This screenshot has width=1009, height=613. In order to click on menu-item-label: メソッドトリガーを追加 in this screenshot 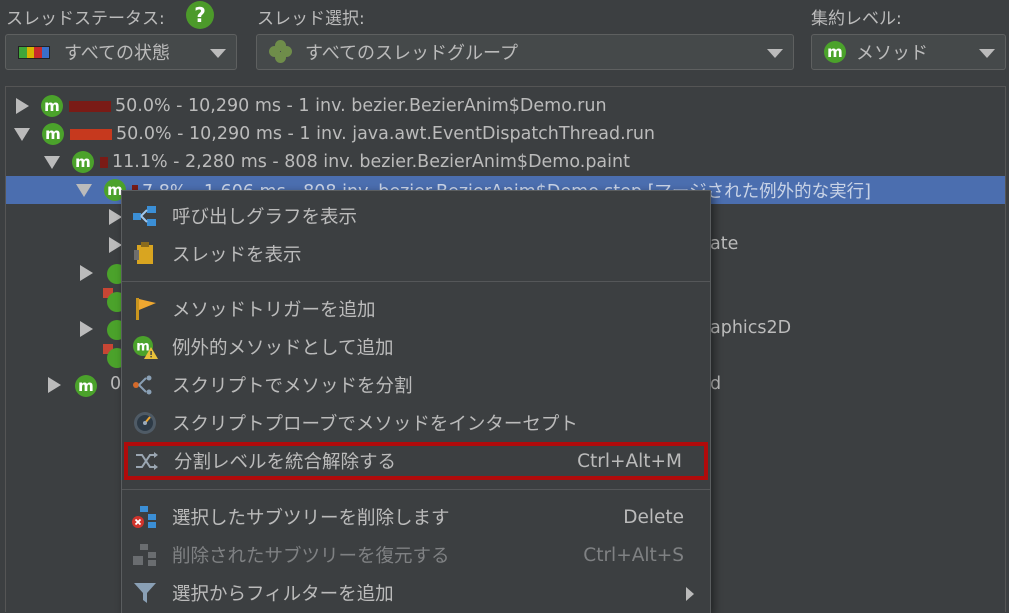, I will do `click(274, 310)`.